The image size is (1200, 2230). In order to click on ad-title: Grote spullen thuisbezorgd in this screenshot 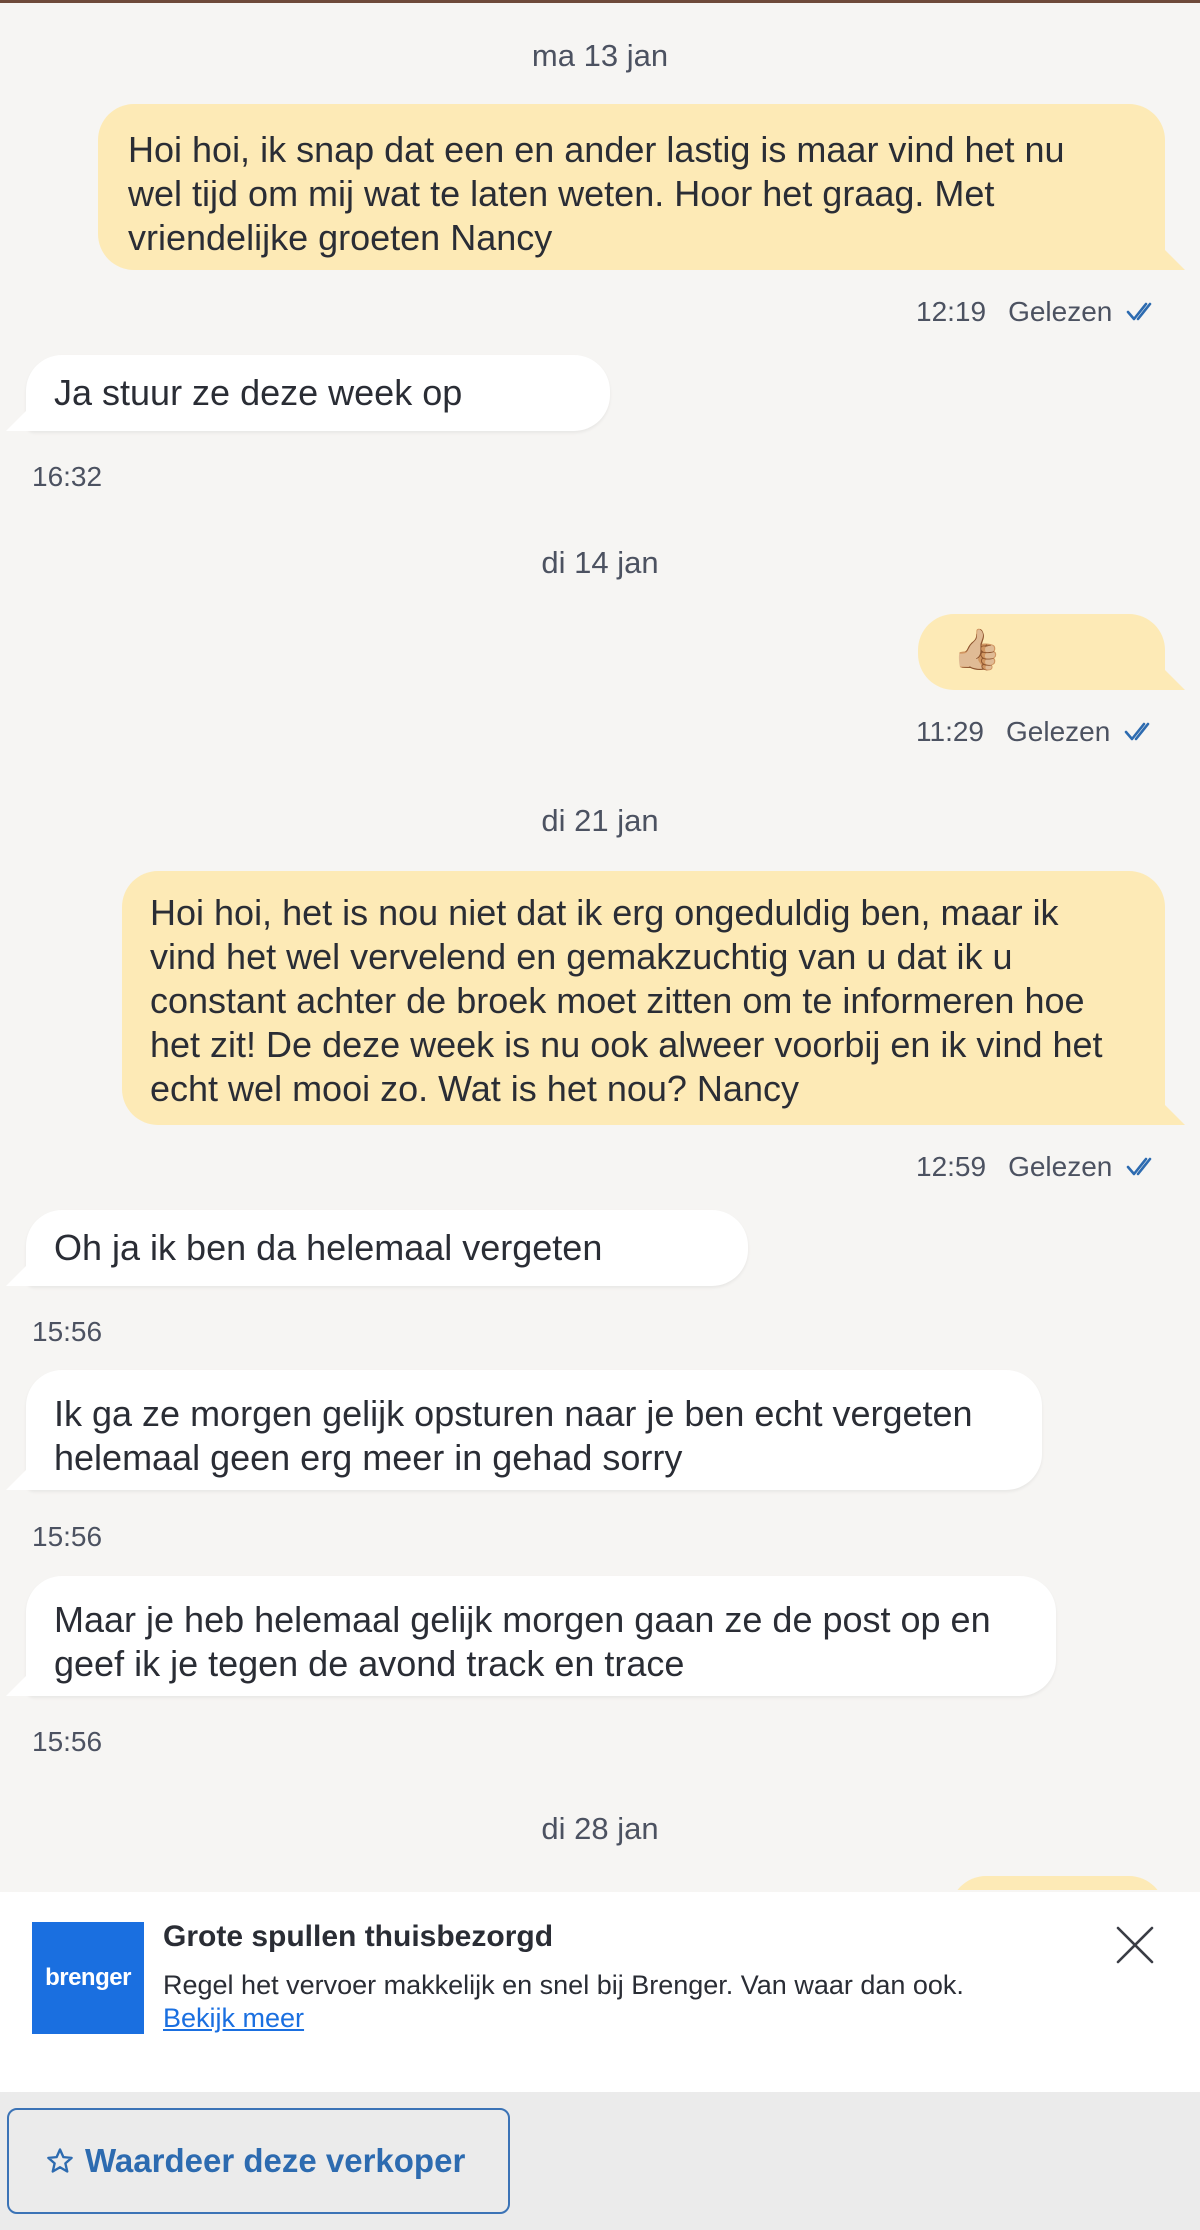, I will do `click(358, 1936)`.